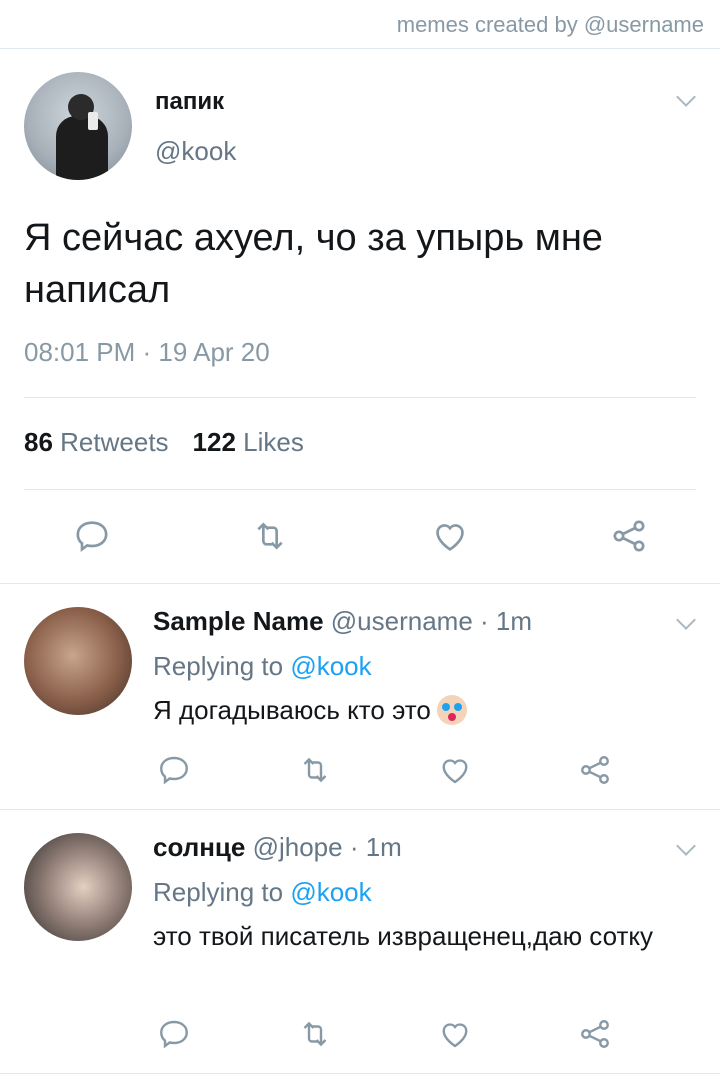  What do you see at coordinates (214, 442) in the screenshot?
I see `likes-count: 122` at bounding box center [214, 442].